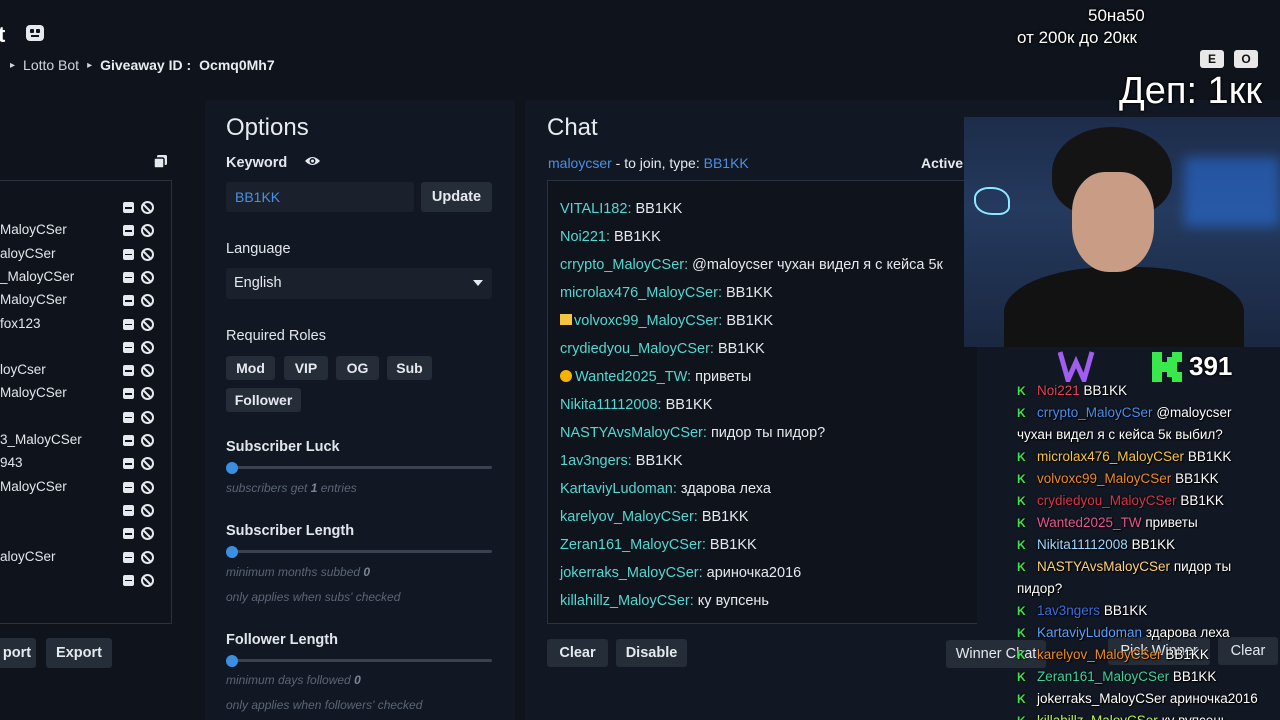 This screenshot has height=720, width=1280. I want to click on chat-username: Noi221:, so click(585, 237).